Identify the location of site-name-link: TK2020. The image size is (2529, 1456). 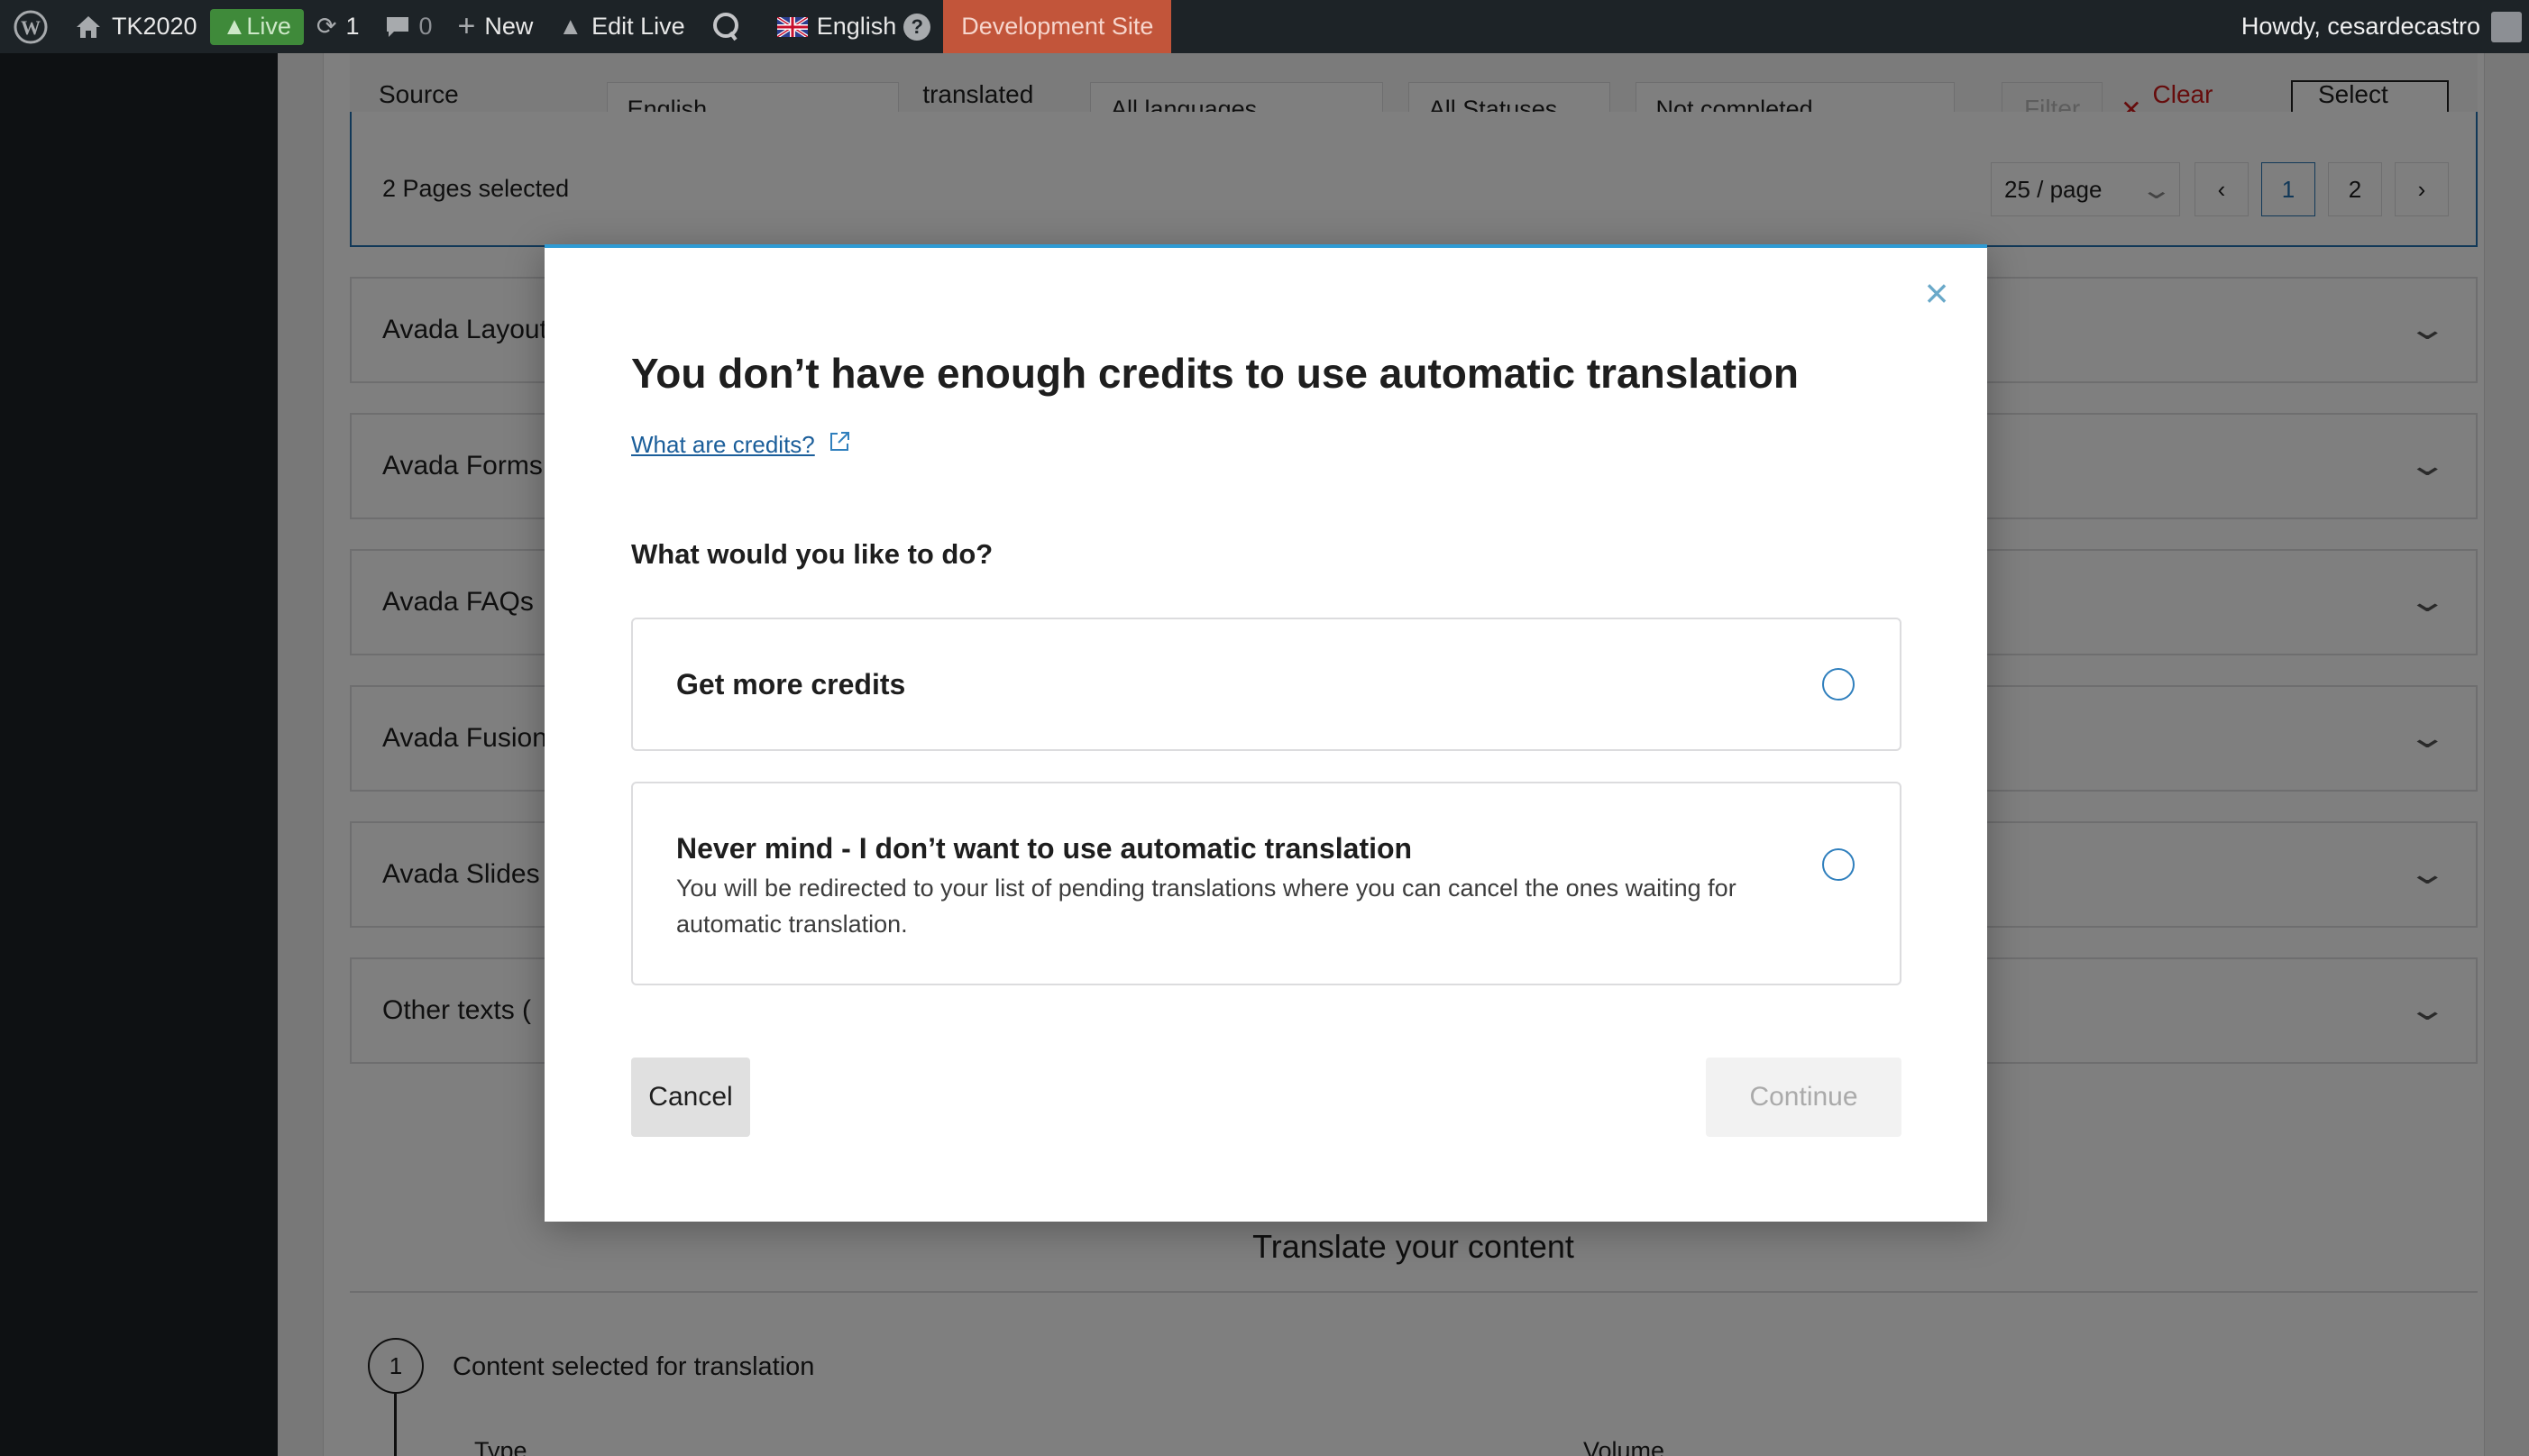
(136, 27).